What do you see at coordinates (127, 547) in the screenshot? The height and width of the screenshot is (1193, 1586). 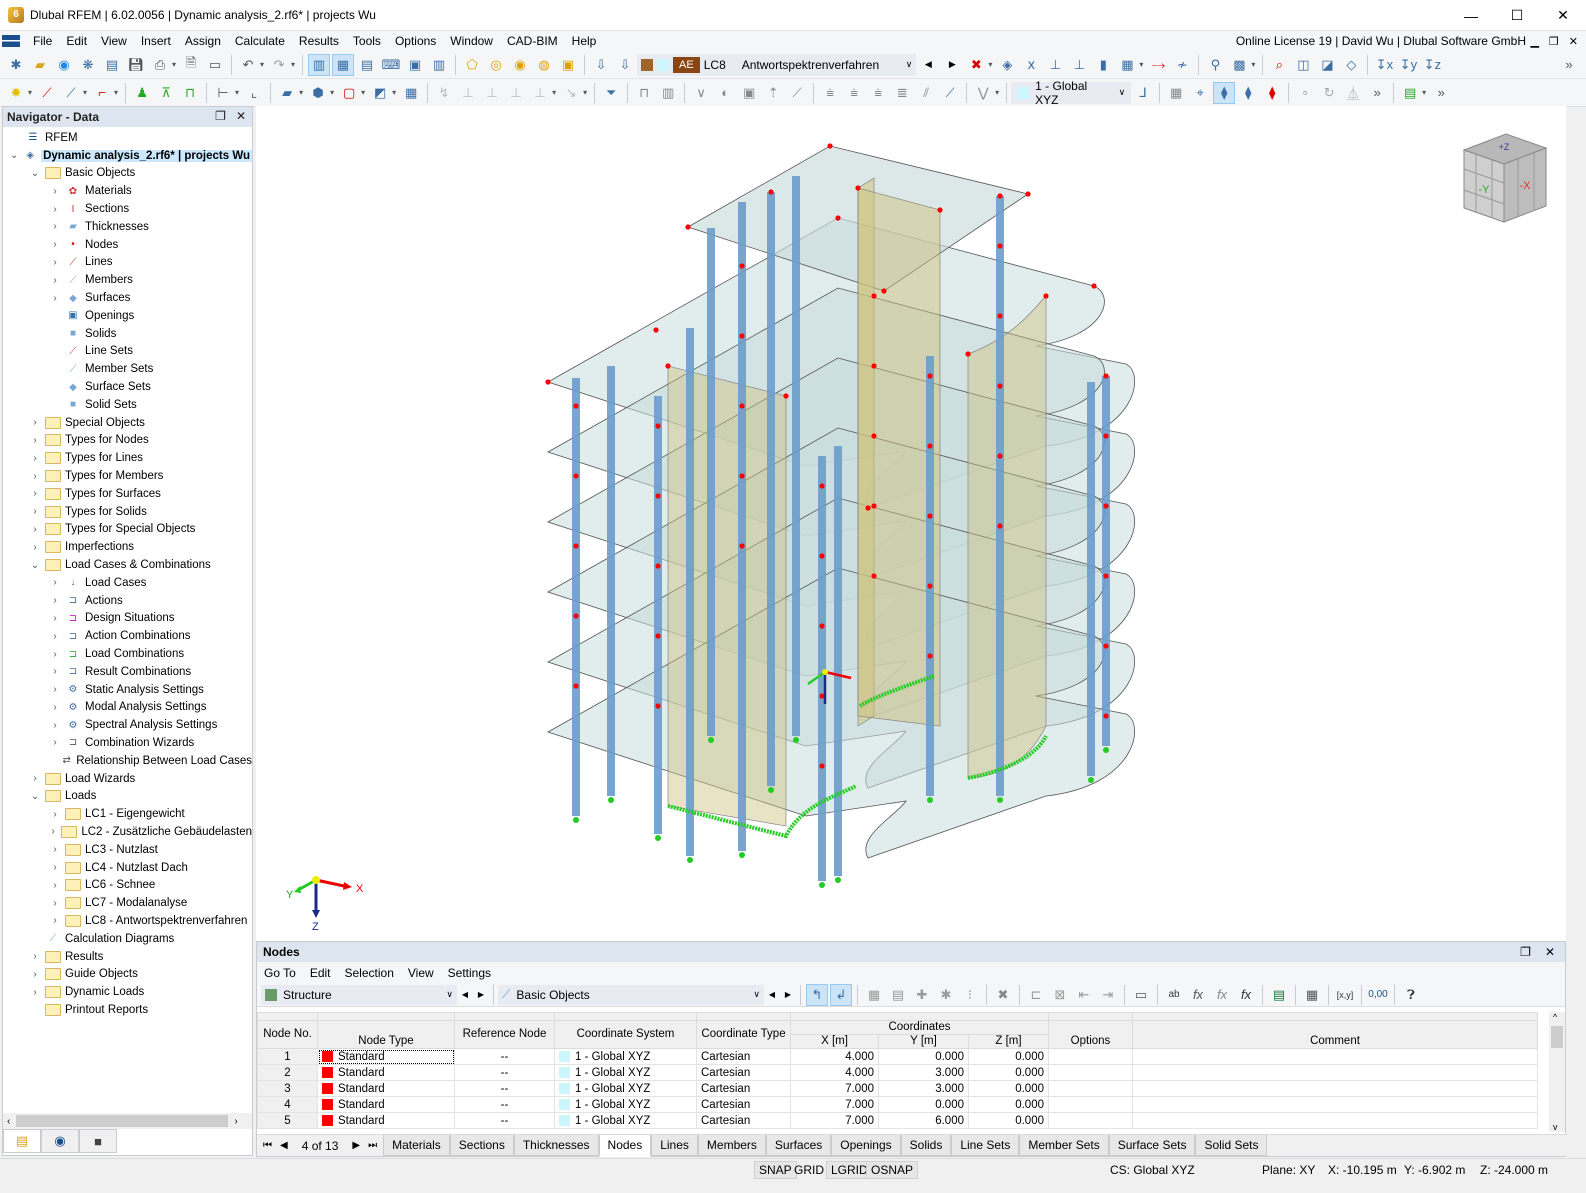 I see `tree-item: › Imperfections` at bounding box center [127, 547].